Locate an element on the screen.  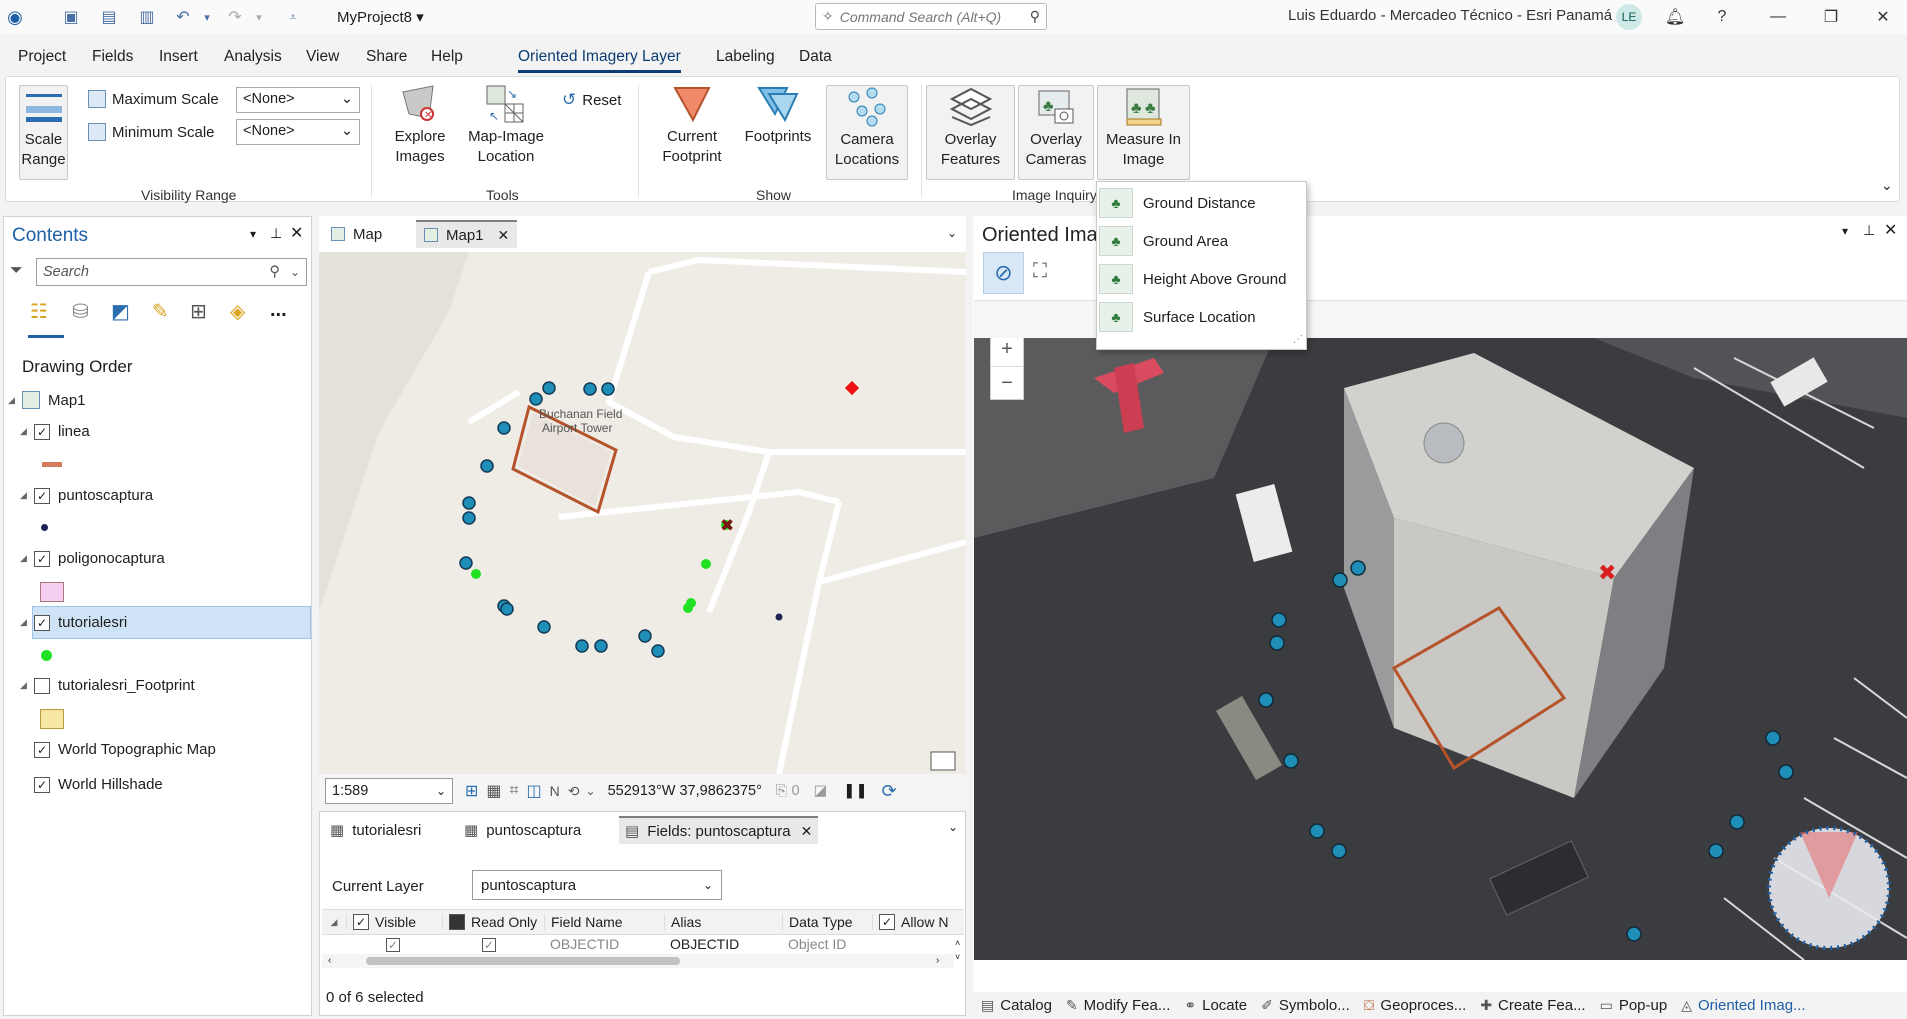
open-project-icon: ▤ is located at coordinates (109, 17).